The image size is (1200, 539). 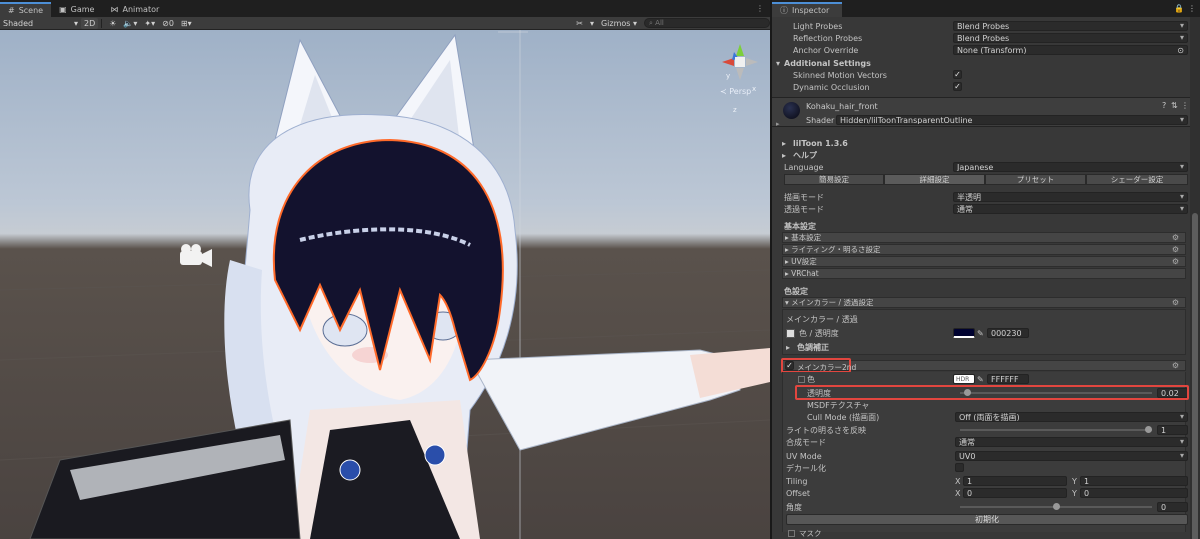 What do you see at coordinates (1071, 442) in the screenshot?
I see `blend-mode-dropdown: 通常` at bounding box center [1071, 442].